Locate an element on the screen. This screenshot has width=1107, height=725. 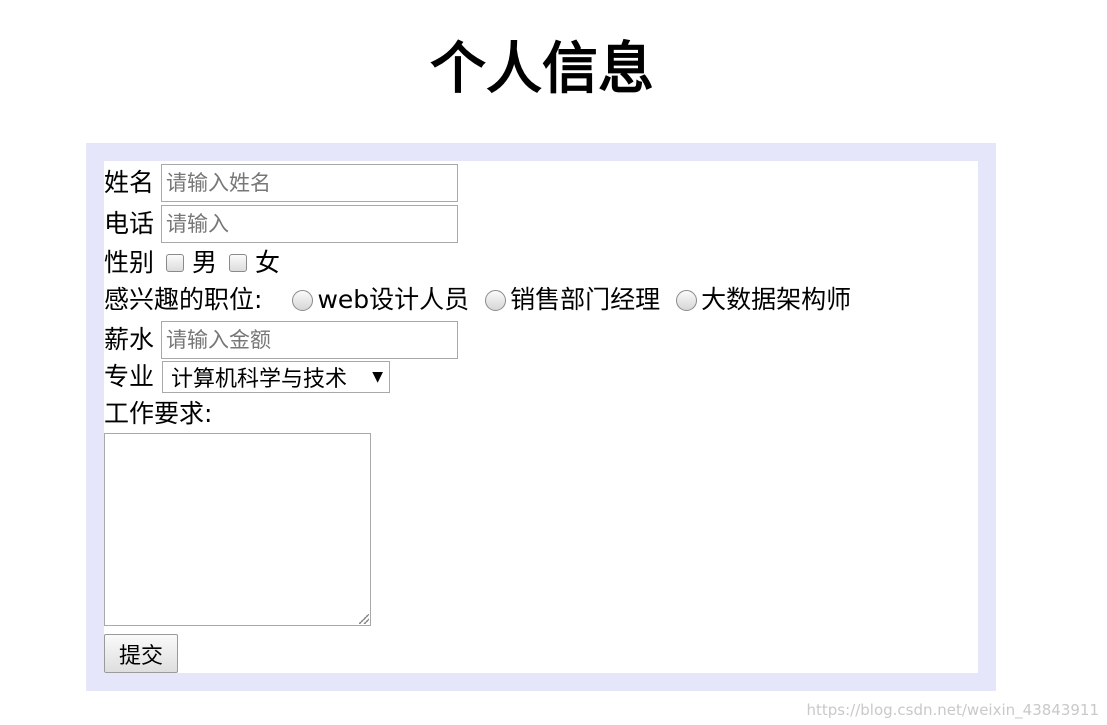
salary-label: 薪水 is located at coordinates (129, 339).